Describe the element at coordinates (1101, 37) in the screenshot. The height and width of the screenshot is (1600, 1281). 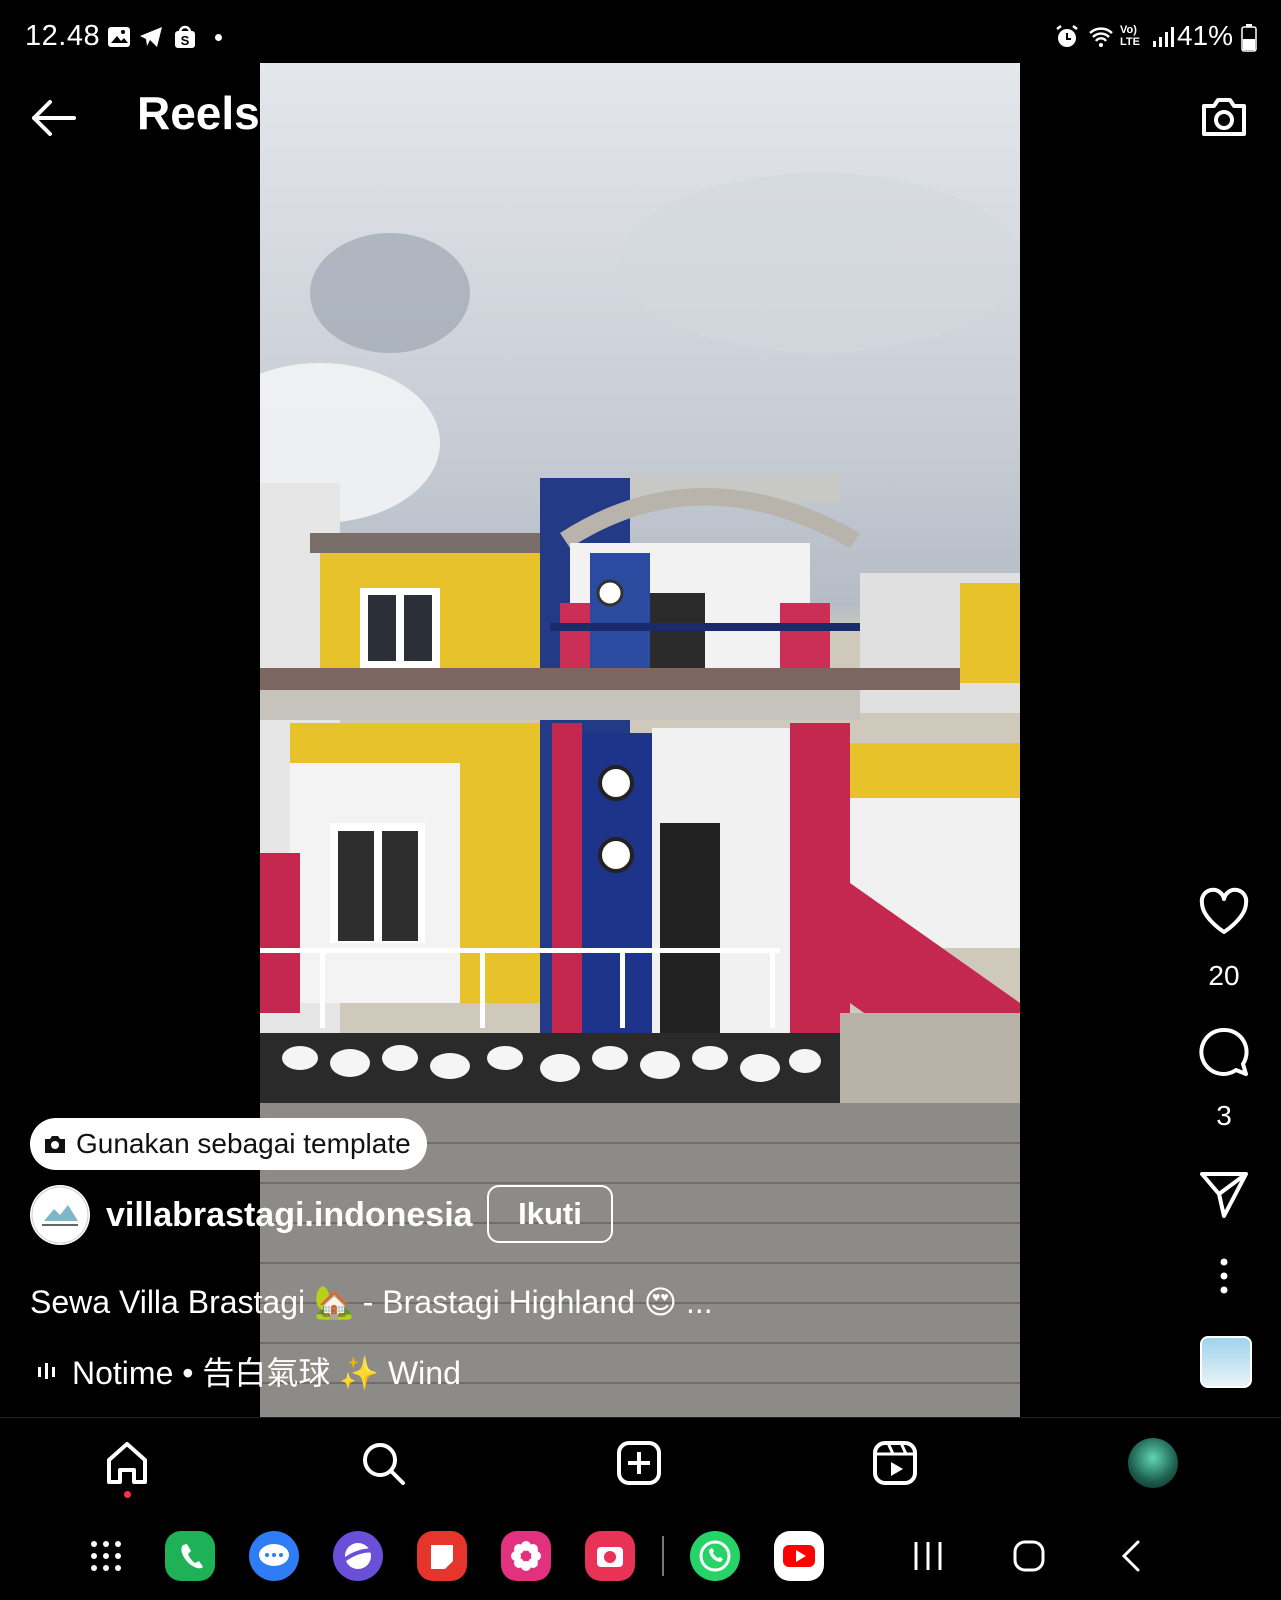
I see `wifi-icon` at that location.